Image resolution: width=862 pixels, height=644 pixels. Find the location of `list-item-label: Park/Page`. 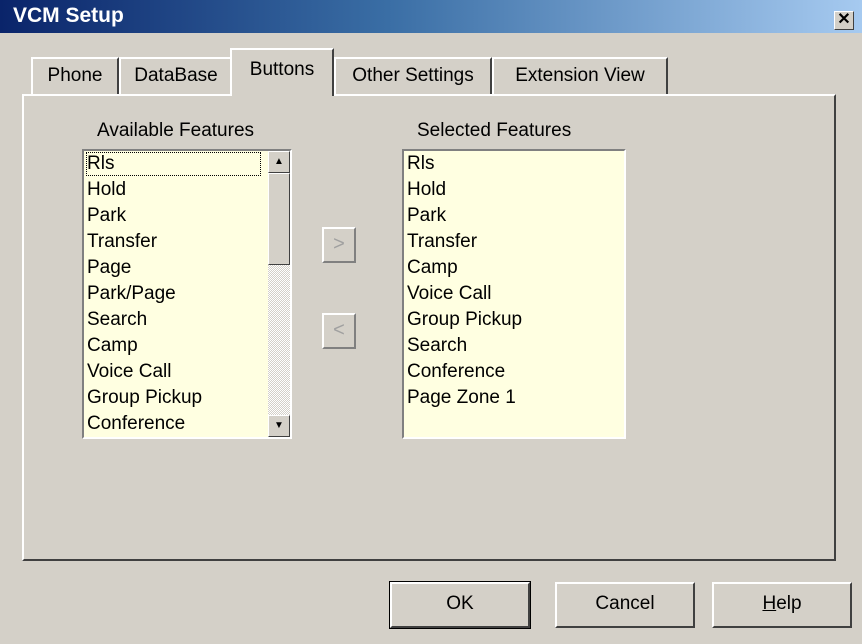

list-item-label: Park/Page is located at coordinates (131, 293).